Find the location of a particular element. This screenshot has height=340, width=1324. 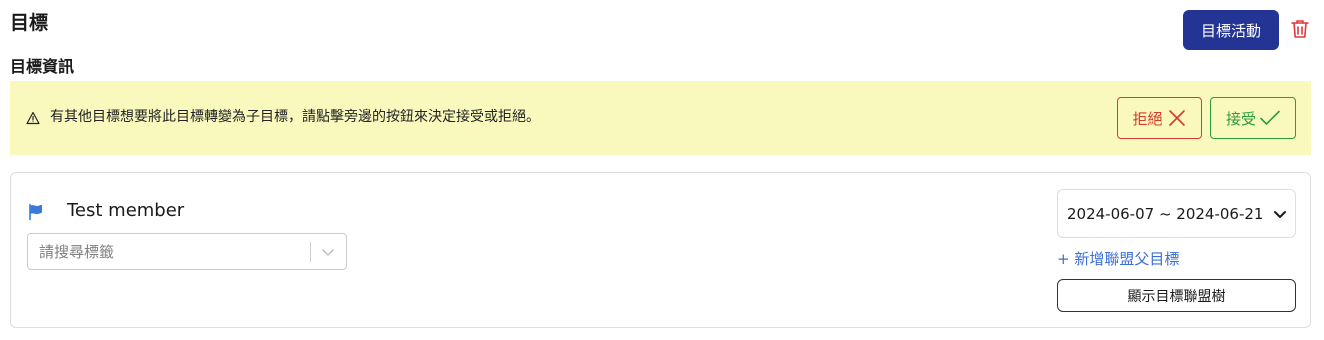

reject-button-label: 拒絕 is located at coordinates (1147, 118).